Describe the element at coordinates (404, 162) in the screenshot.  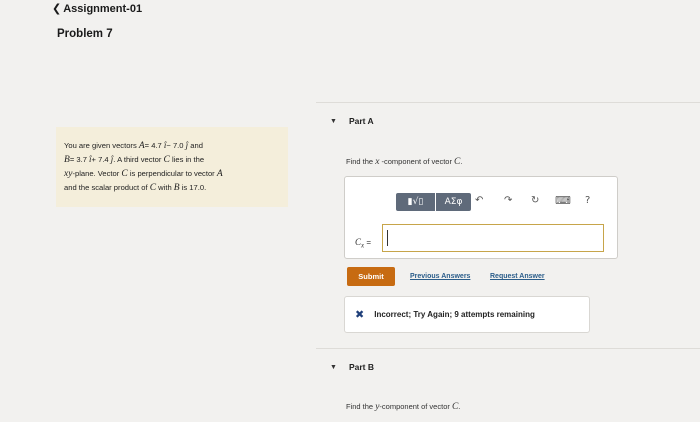
I see `part-a-prompt: Find the x -component of vector C.` at that location.